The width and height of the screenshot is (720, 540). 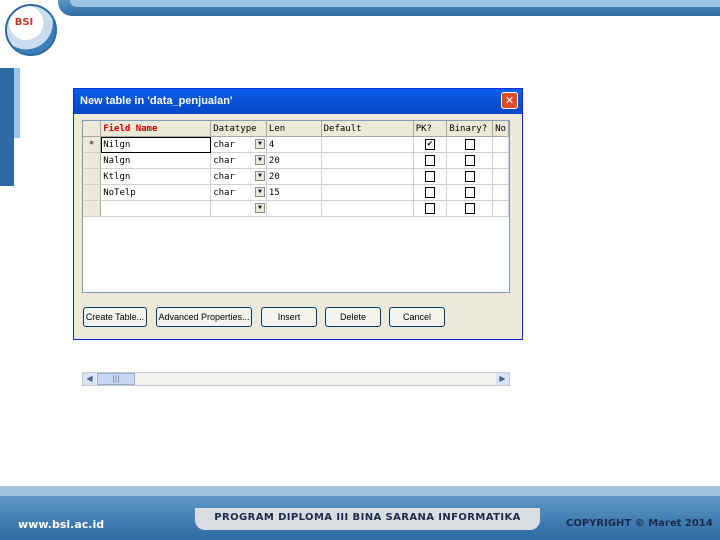 I want to click on pk-checkbox: ✔, so click(x=429, y=144).